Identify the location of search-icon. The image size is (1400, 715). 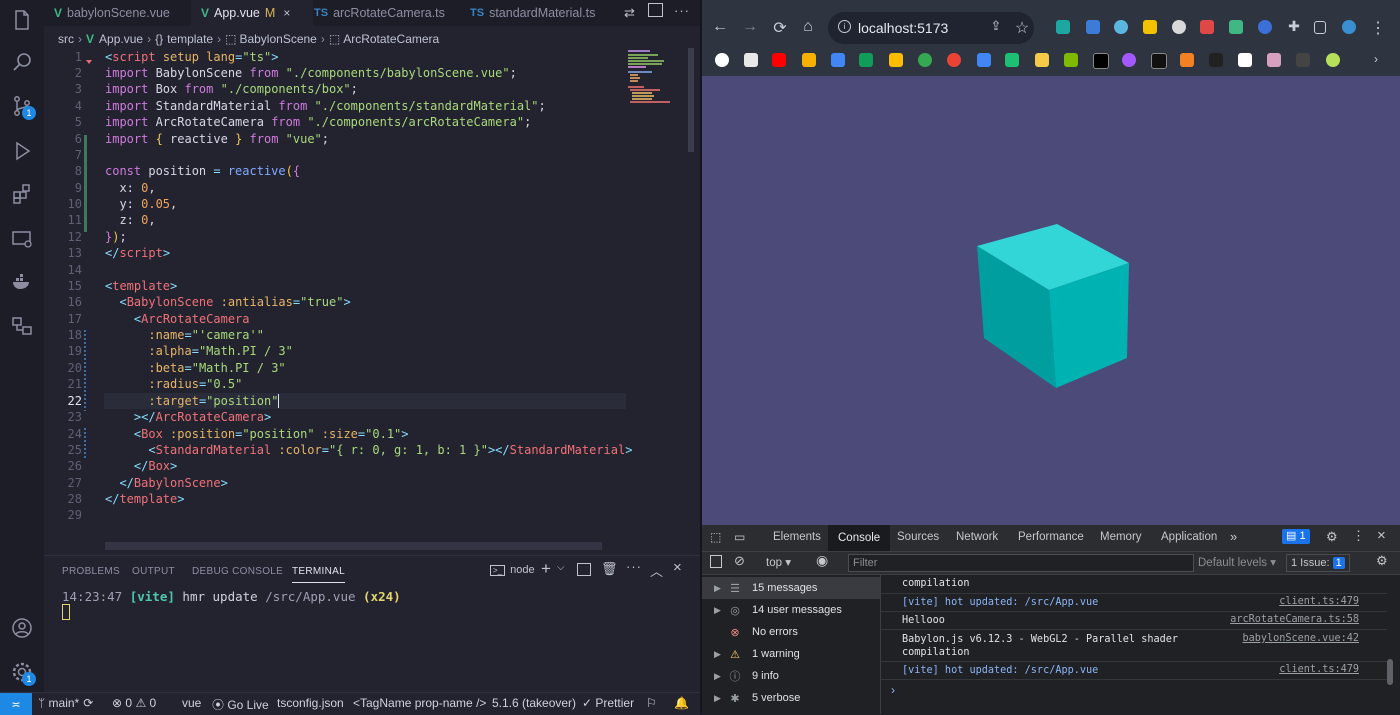
(22, 62).